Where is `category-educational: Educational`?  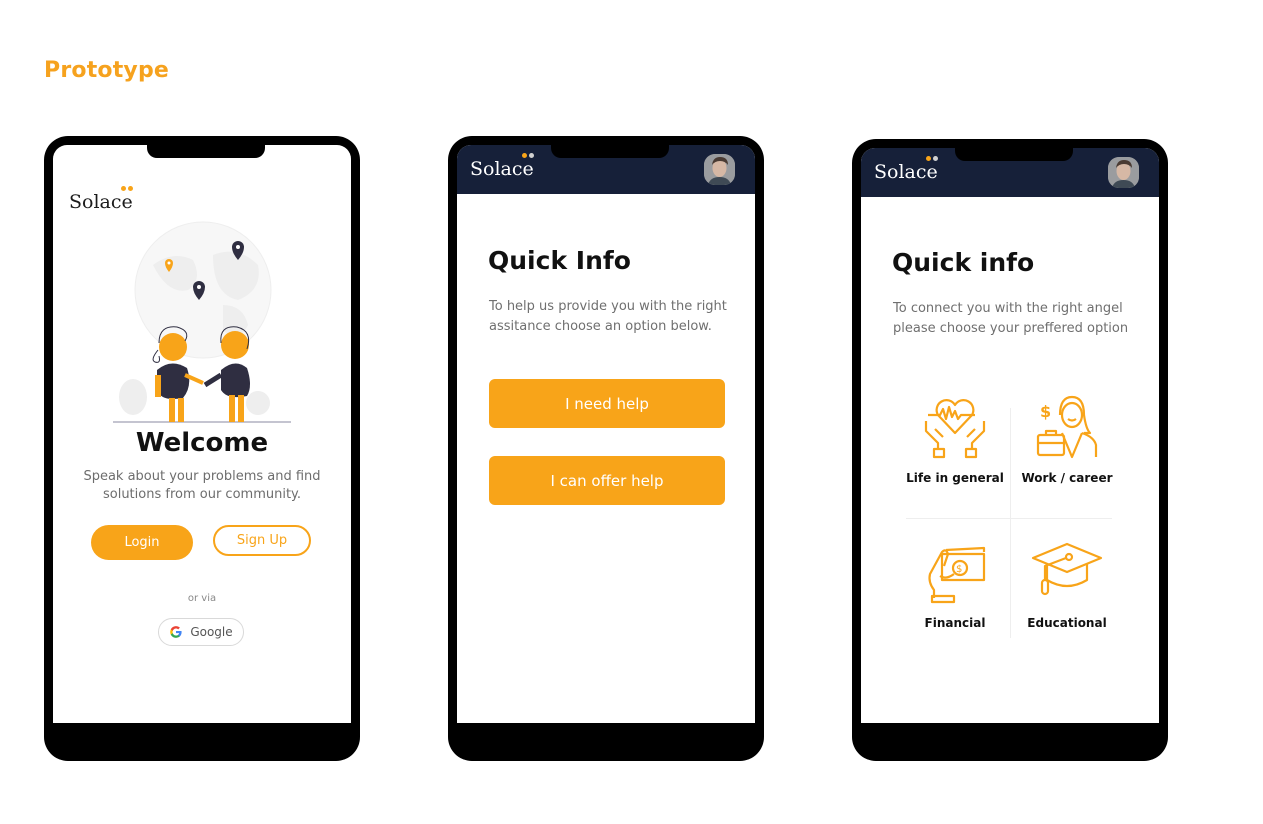
category-educational: Educational is located at coordinates (1067, 584).